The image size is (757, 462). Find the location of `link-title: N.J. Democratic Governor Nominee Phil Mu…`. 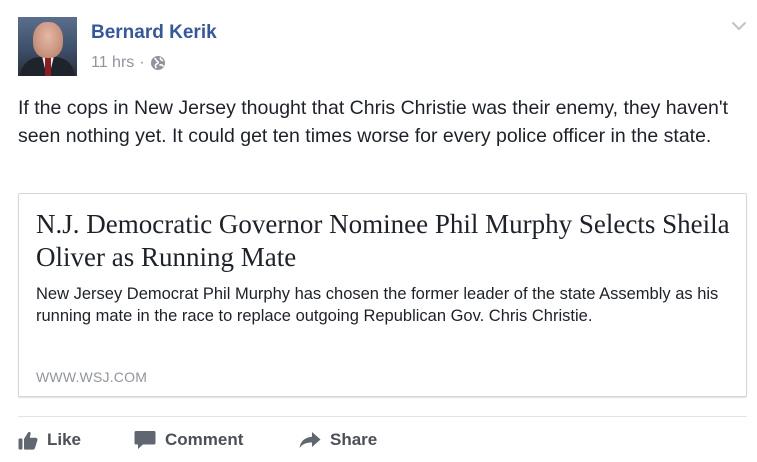

link-title: N.J. Democratic Governor Nominee Phil Mu… is located at coordinates (386, 241).